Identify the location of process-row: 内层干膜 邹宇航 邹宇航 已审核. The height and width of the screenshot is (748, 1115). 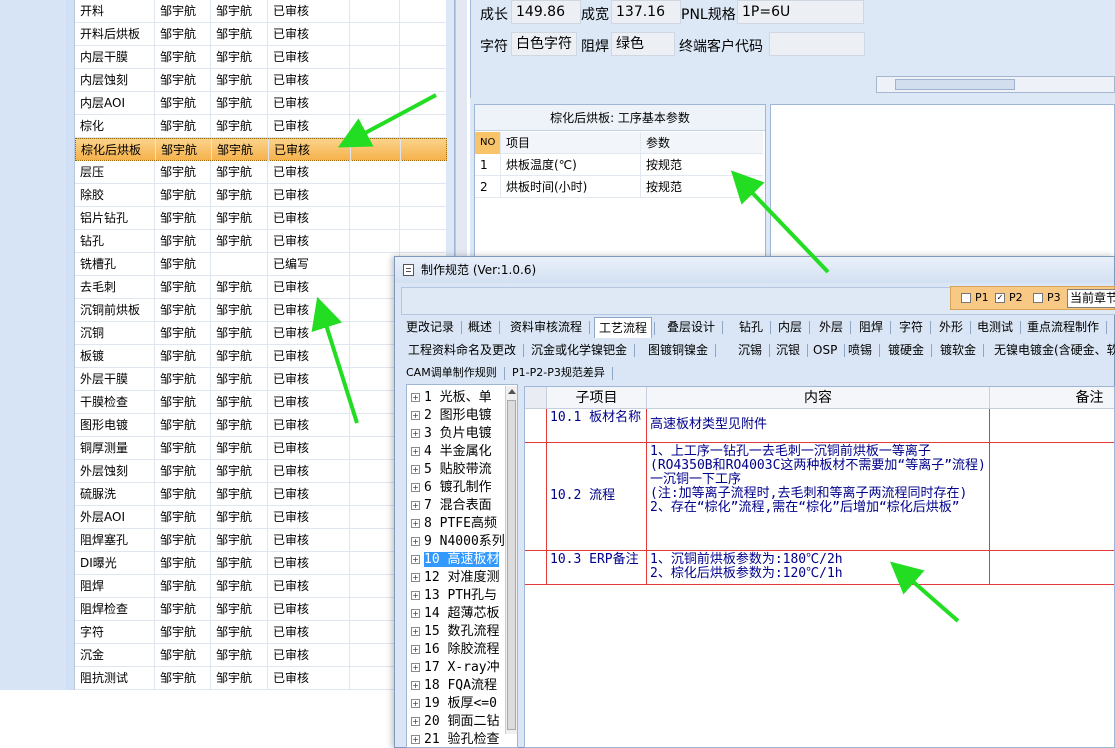
(261, 57).